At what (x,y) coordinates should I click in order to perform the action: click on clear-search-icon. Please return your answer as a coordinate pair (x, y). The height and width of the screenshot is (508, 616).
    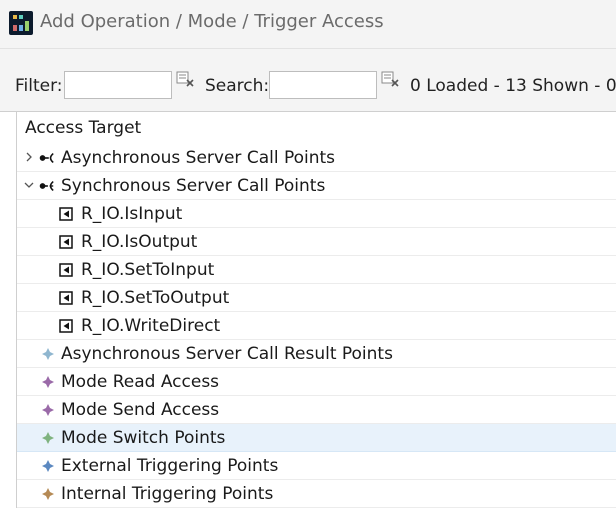
    Looking at the image, I should click on (390, 79).